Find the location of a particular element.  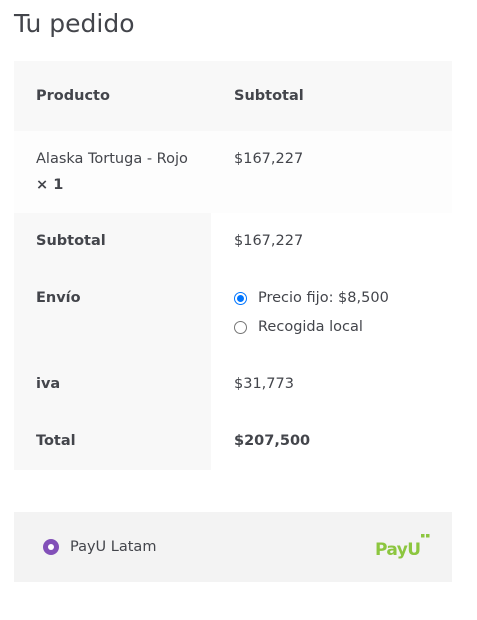

shipping-flat-rate-label: Precio fijo: $8,500 is located at coordinates (323, 298).